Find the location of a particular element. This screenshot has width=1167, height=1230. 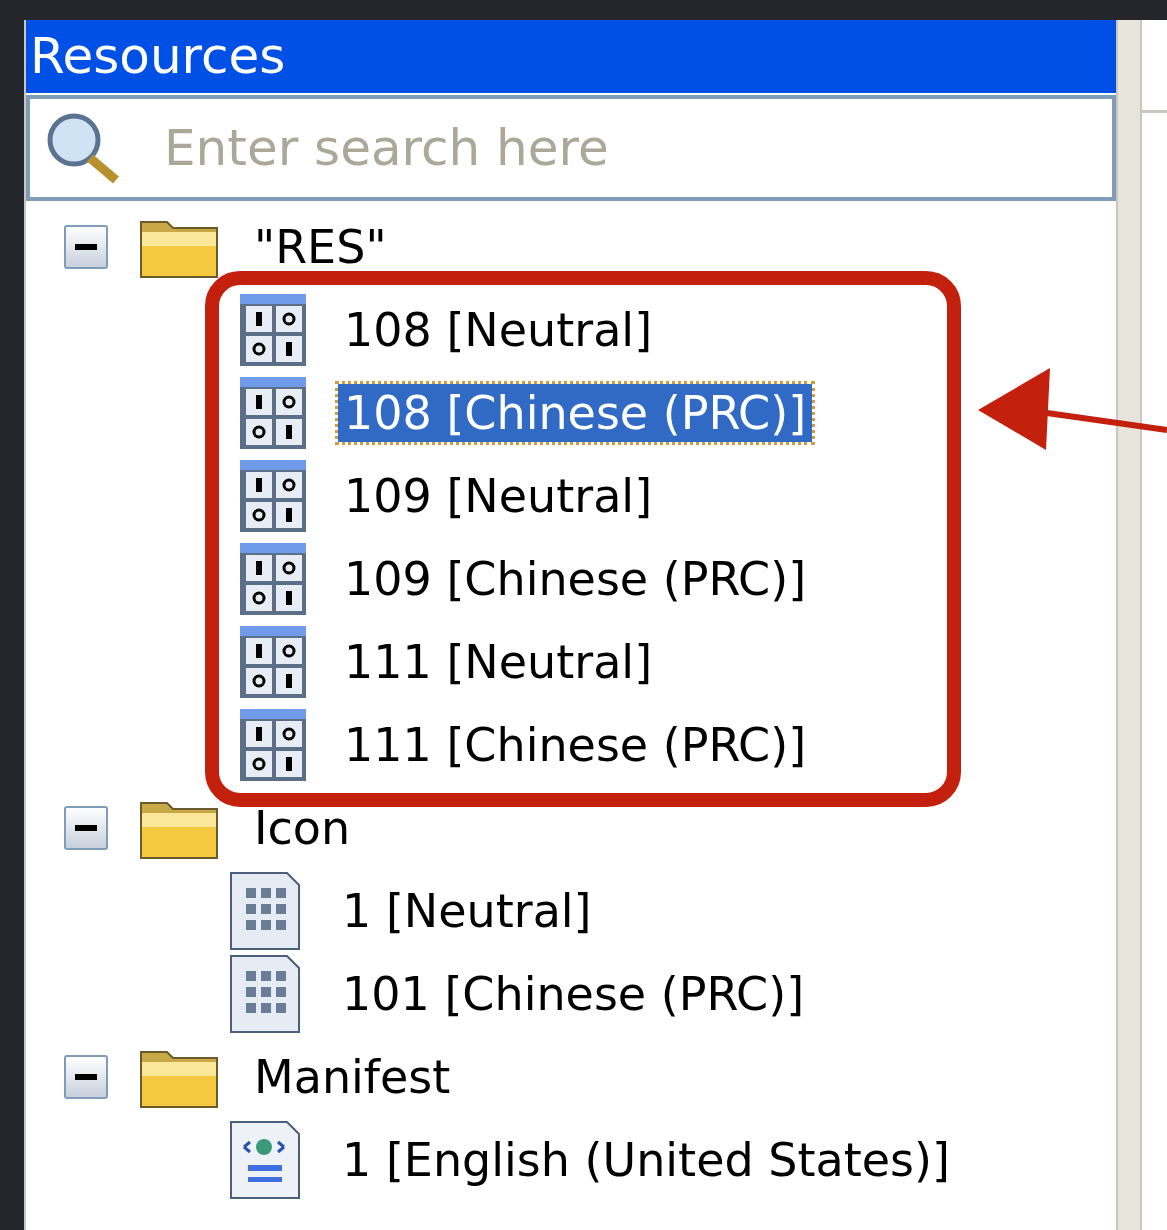

tree-item: 108 [Chinese (PRC)] is located at coordinates (575, 412).